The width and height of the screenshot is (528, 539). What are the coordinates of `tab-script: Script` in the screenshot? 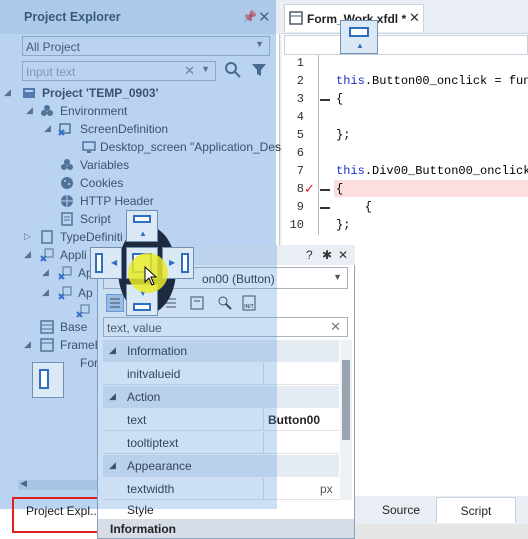 It's located at (476, 510).